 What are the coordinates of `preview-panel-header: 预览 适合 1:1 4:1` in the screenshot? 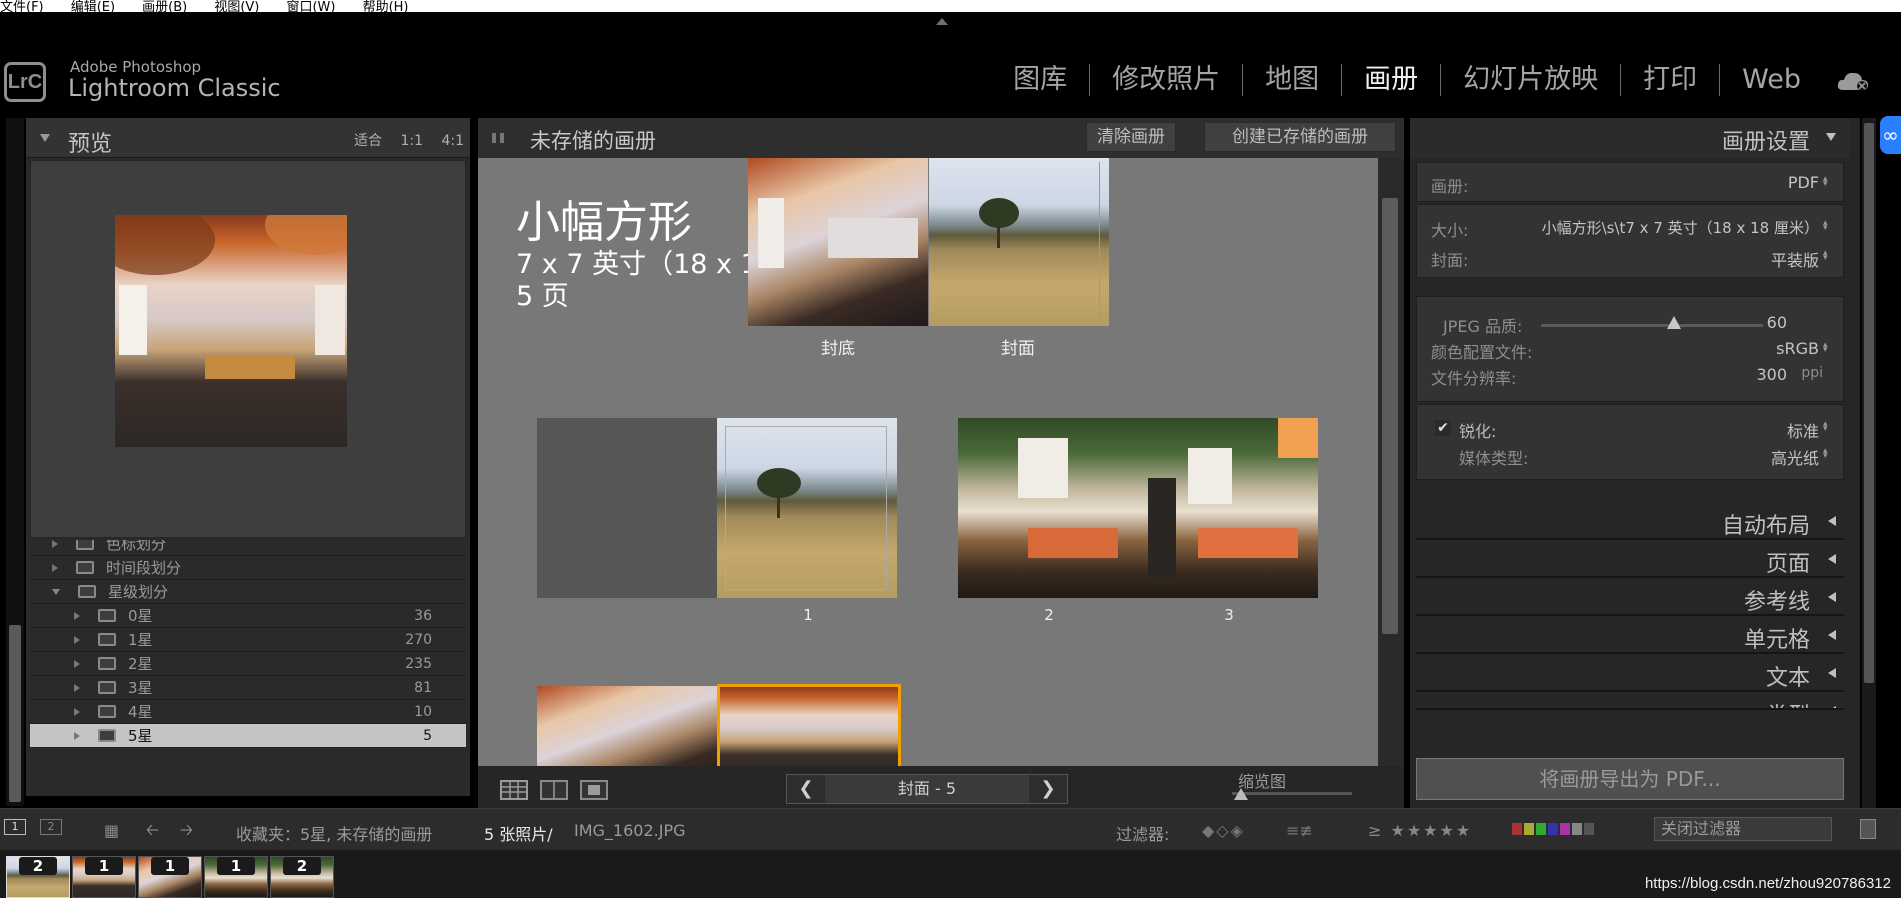 It's located at (248, 138).